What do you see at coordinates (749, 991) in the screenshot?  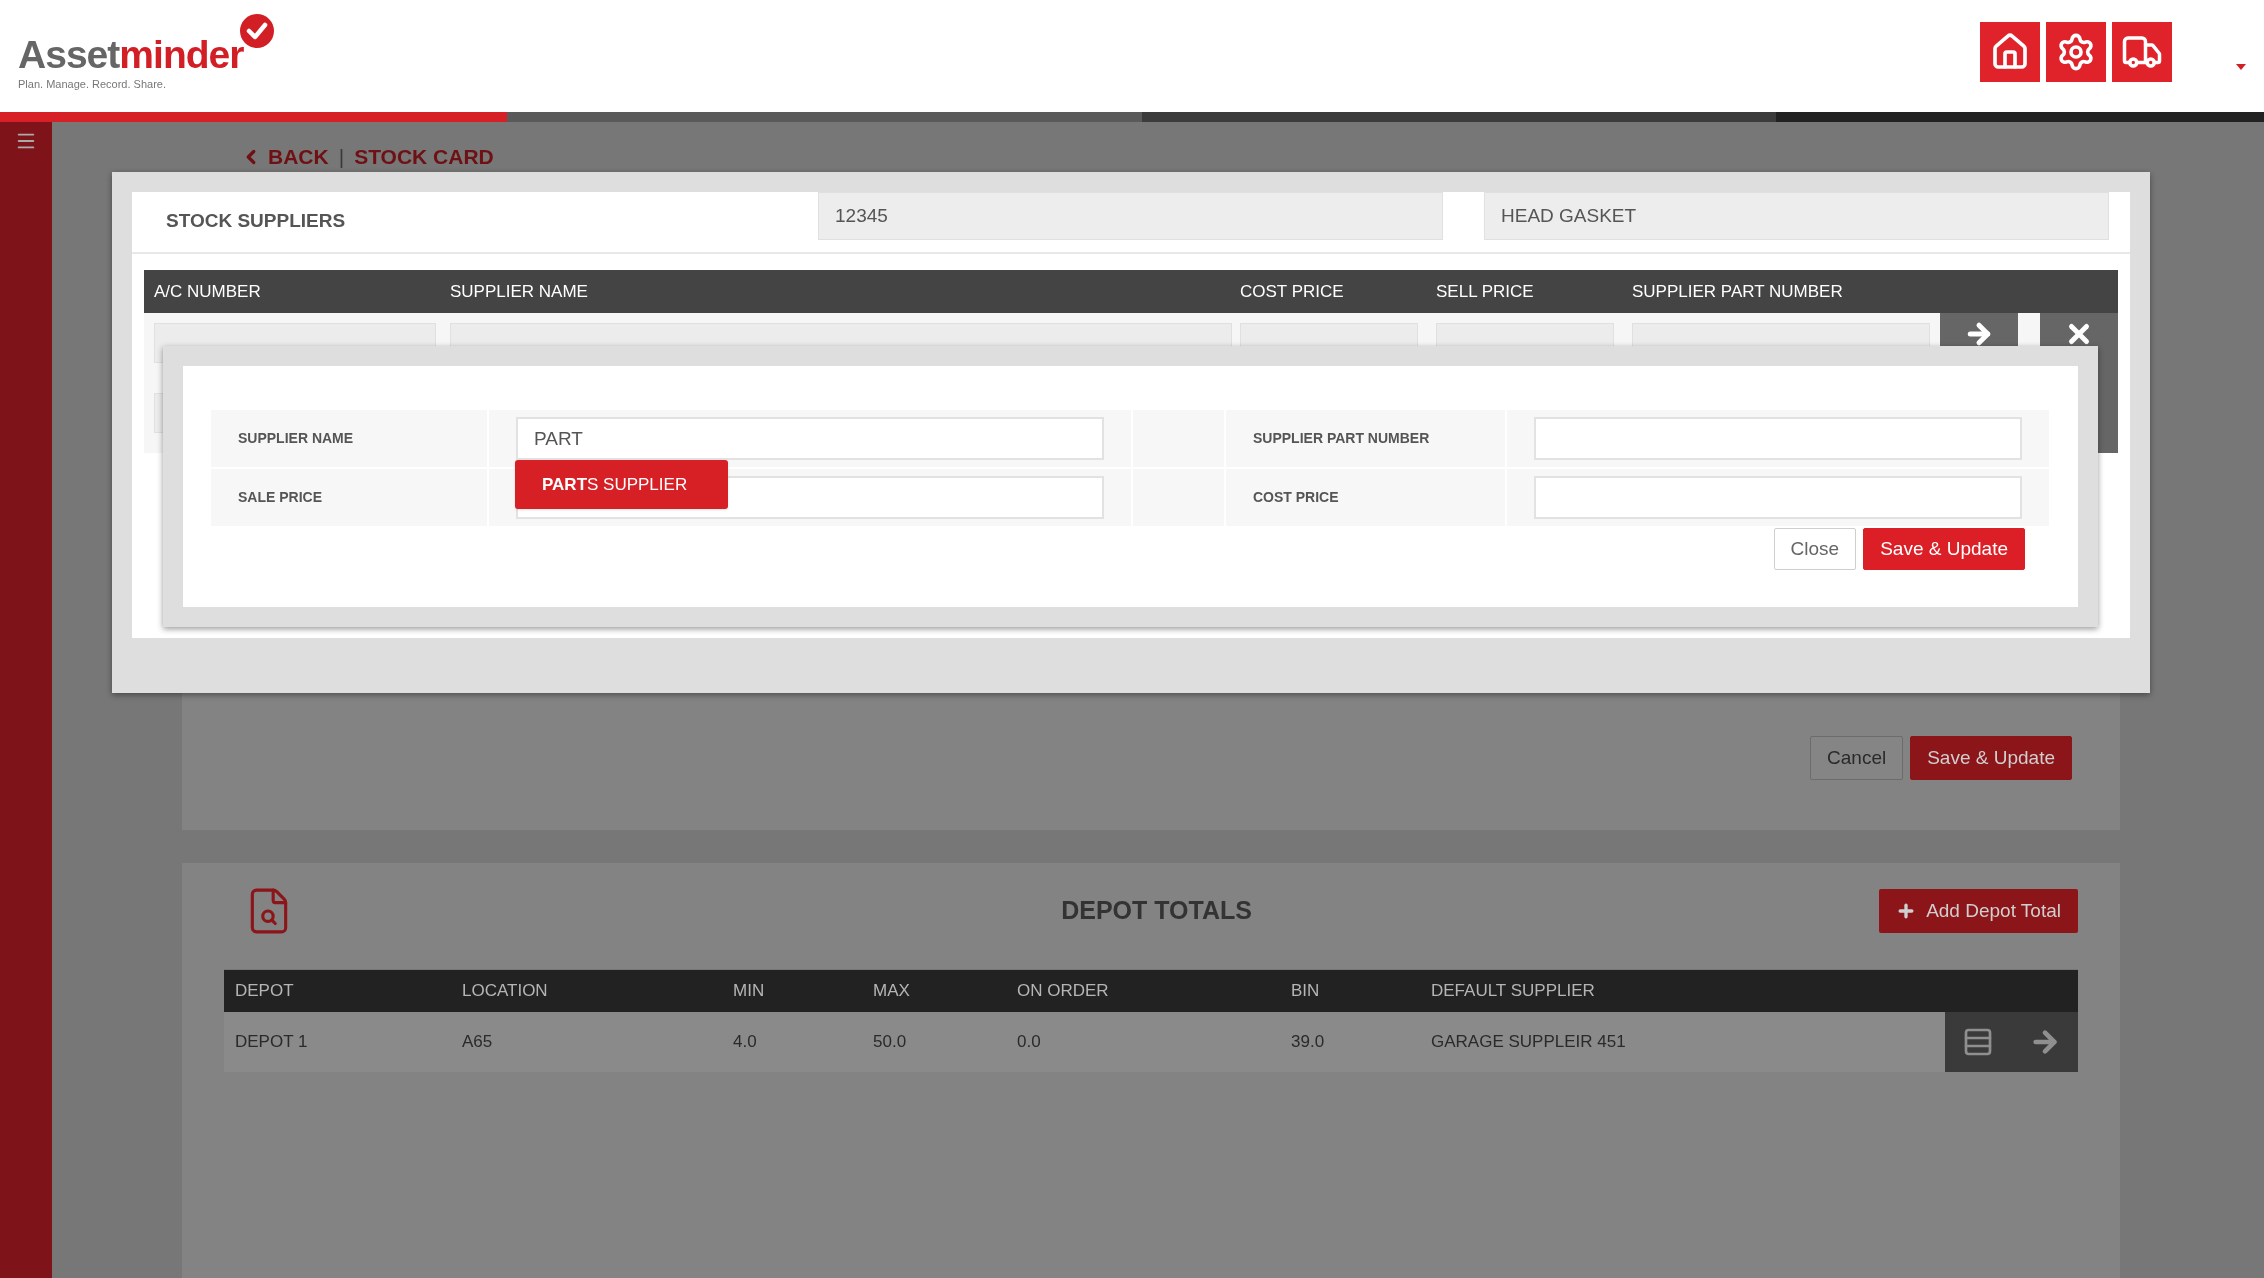 I see `column-header: MIN` at bounding box center [749, 991].